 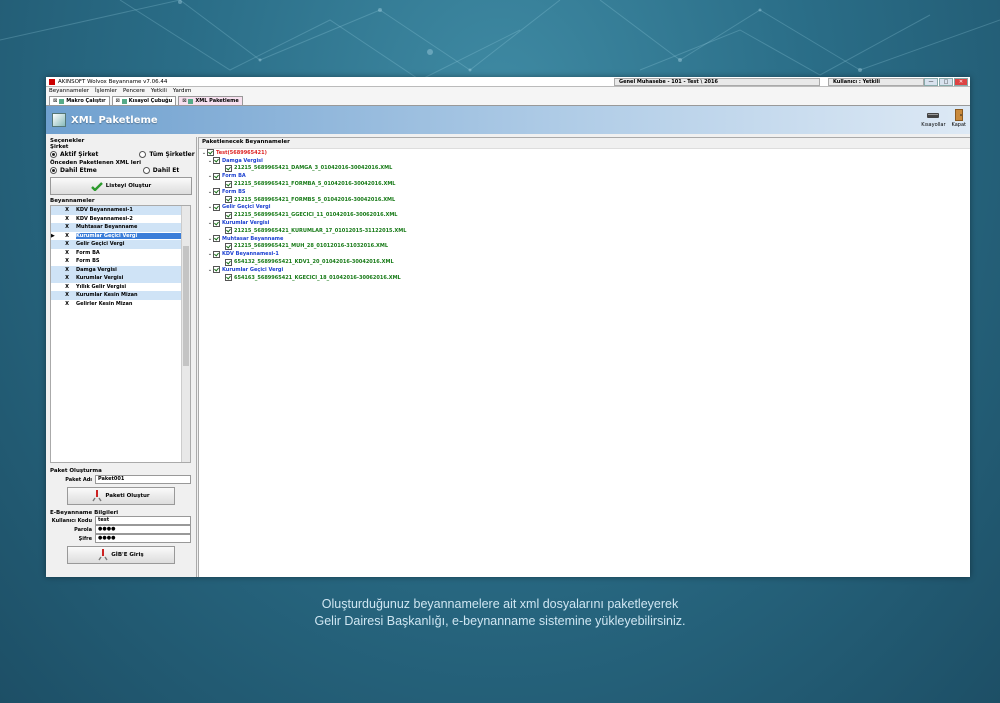 What do you see at coordinates (946, 82) in the screenshot?
I see `maximize-button: □` at bounding box center [946, 82].